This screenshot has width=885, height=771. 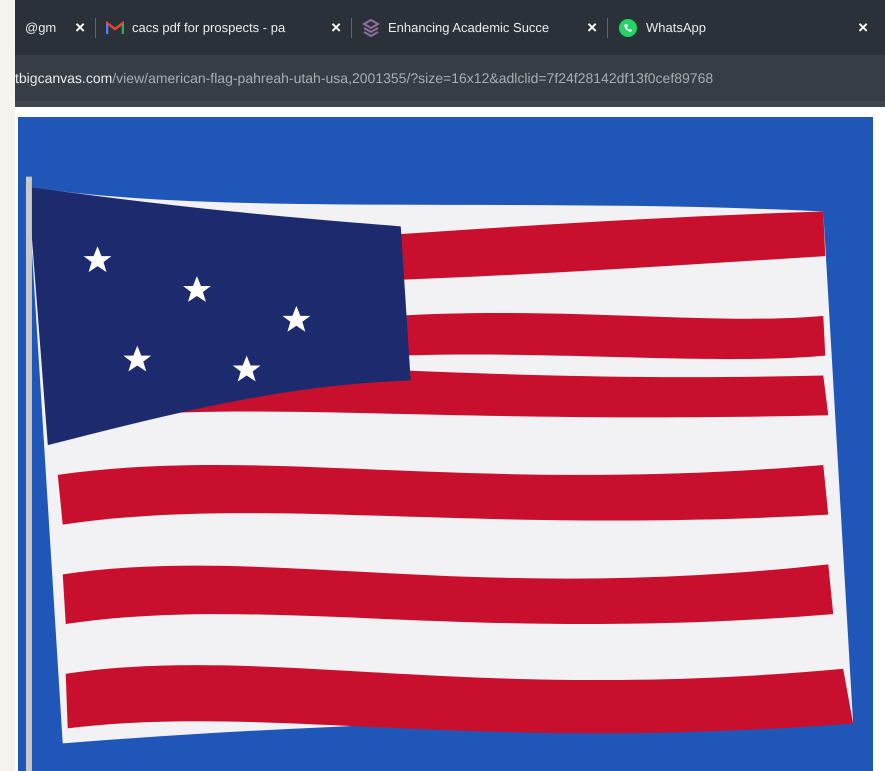 What do you see at coordinates (484, 27) in the screenshot?
I see `tab-title: Enhancing Academic Succe` at bounding box center [484, 27].